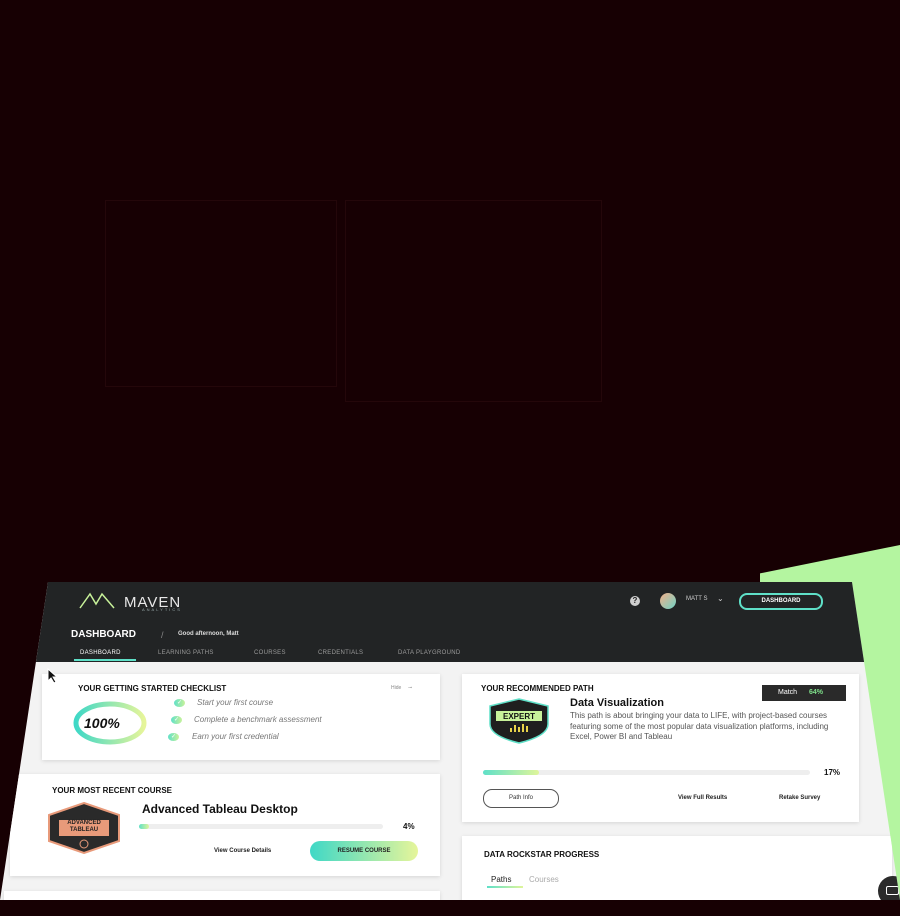 The image size is (900, 916). I want to click on course-name: Advanced Tableau Desktop, so click(220, 809).